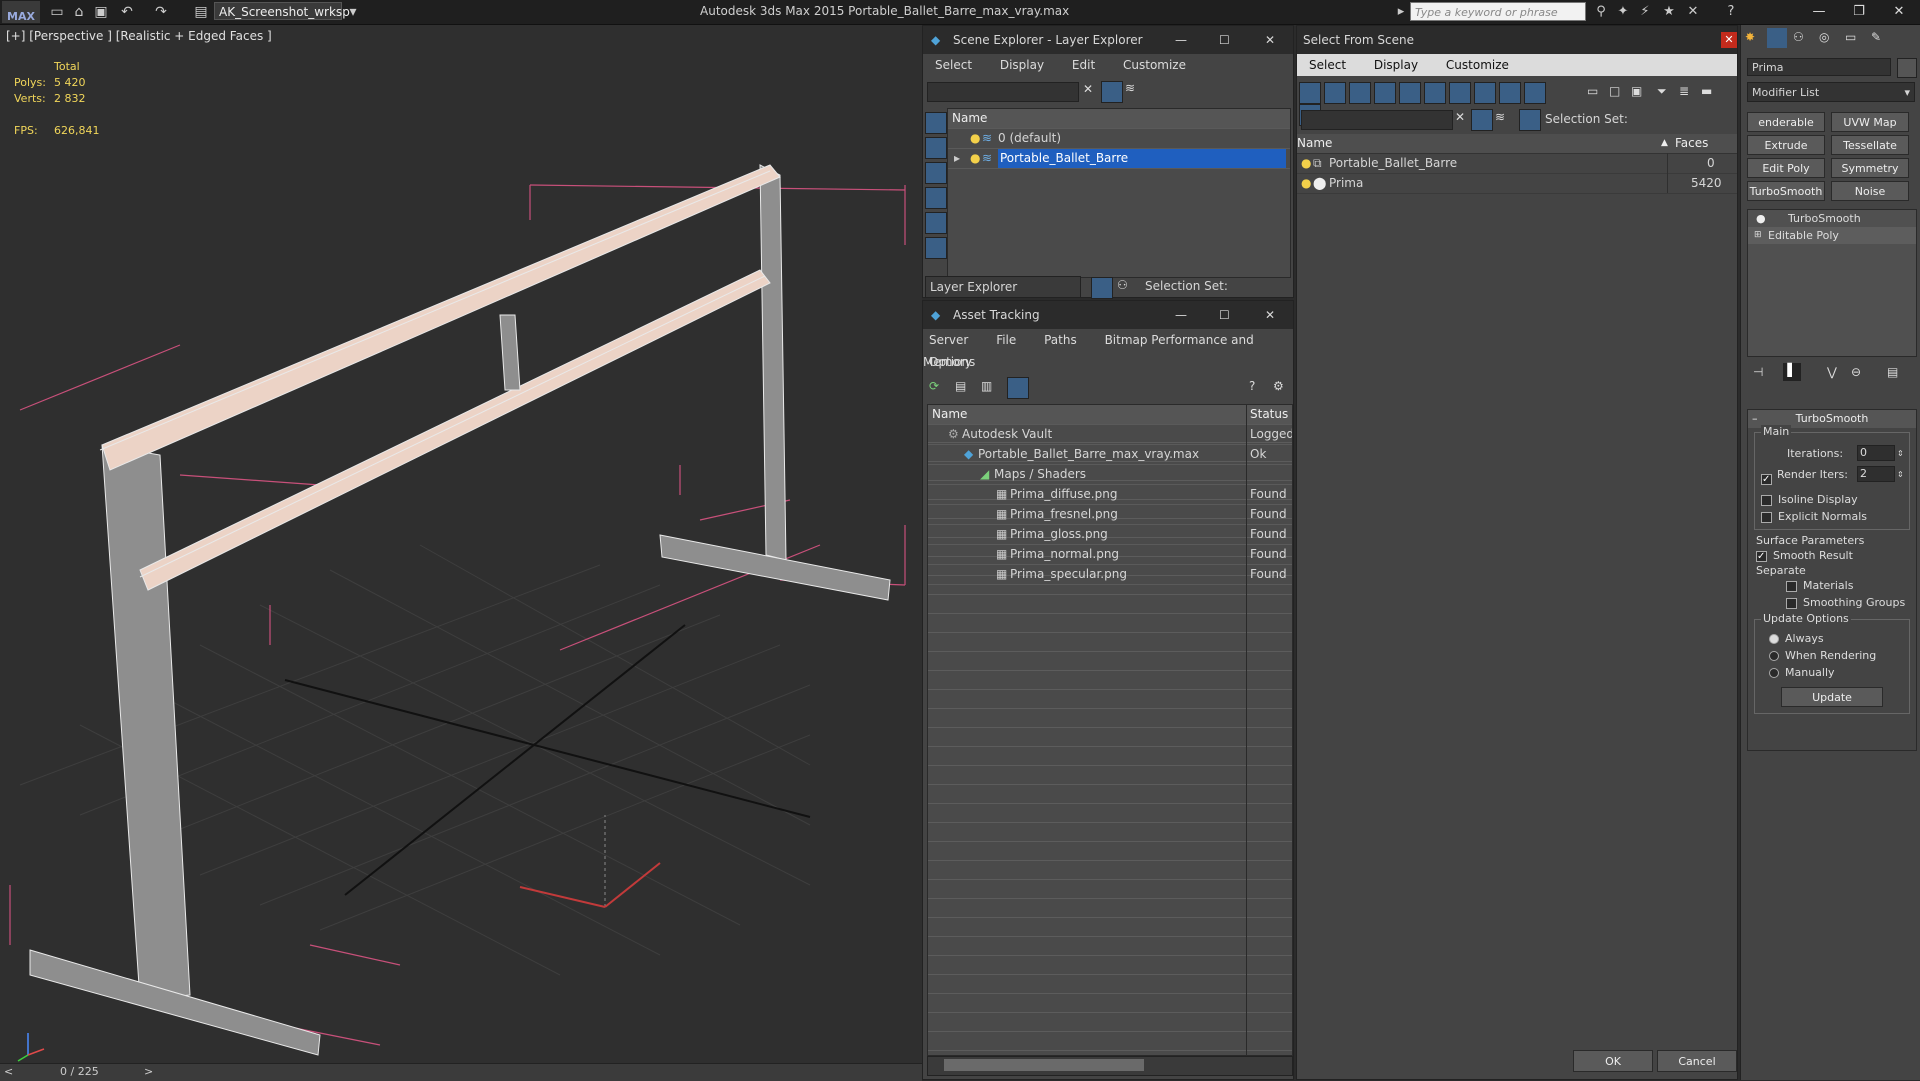 The width and height of the screenshot is (1920, 1081). Describe the element at coordinates (1327, 65) in the screenshot. I see `menu-select: Select` at that location.